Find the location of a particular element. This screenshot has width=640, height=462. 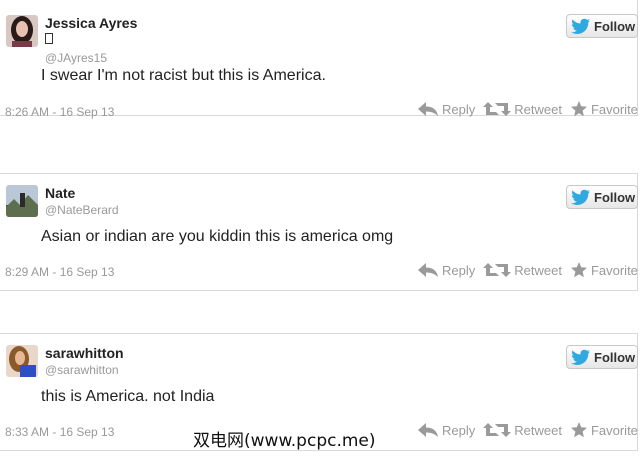

user-name: sarawhitton is located at coordinates (84, 353).